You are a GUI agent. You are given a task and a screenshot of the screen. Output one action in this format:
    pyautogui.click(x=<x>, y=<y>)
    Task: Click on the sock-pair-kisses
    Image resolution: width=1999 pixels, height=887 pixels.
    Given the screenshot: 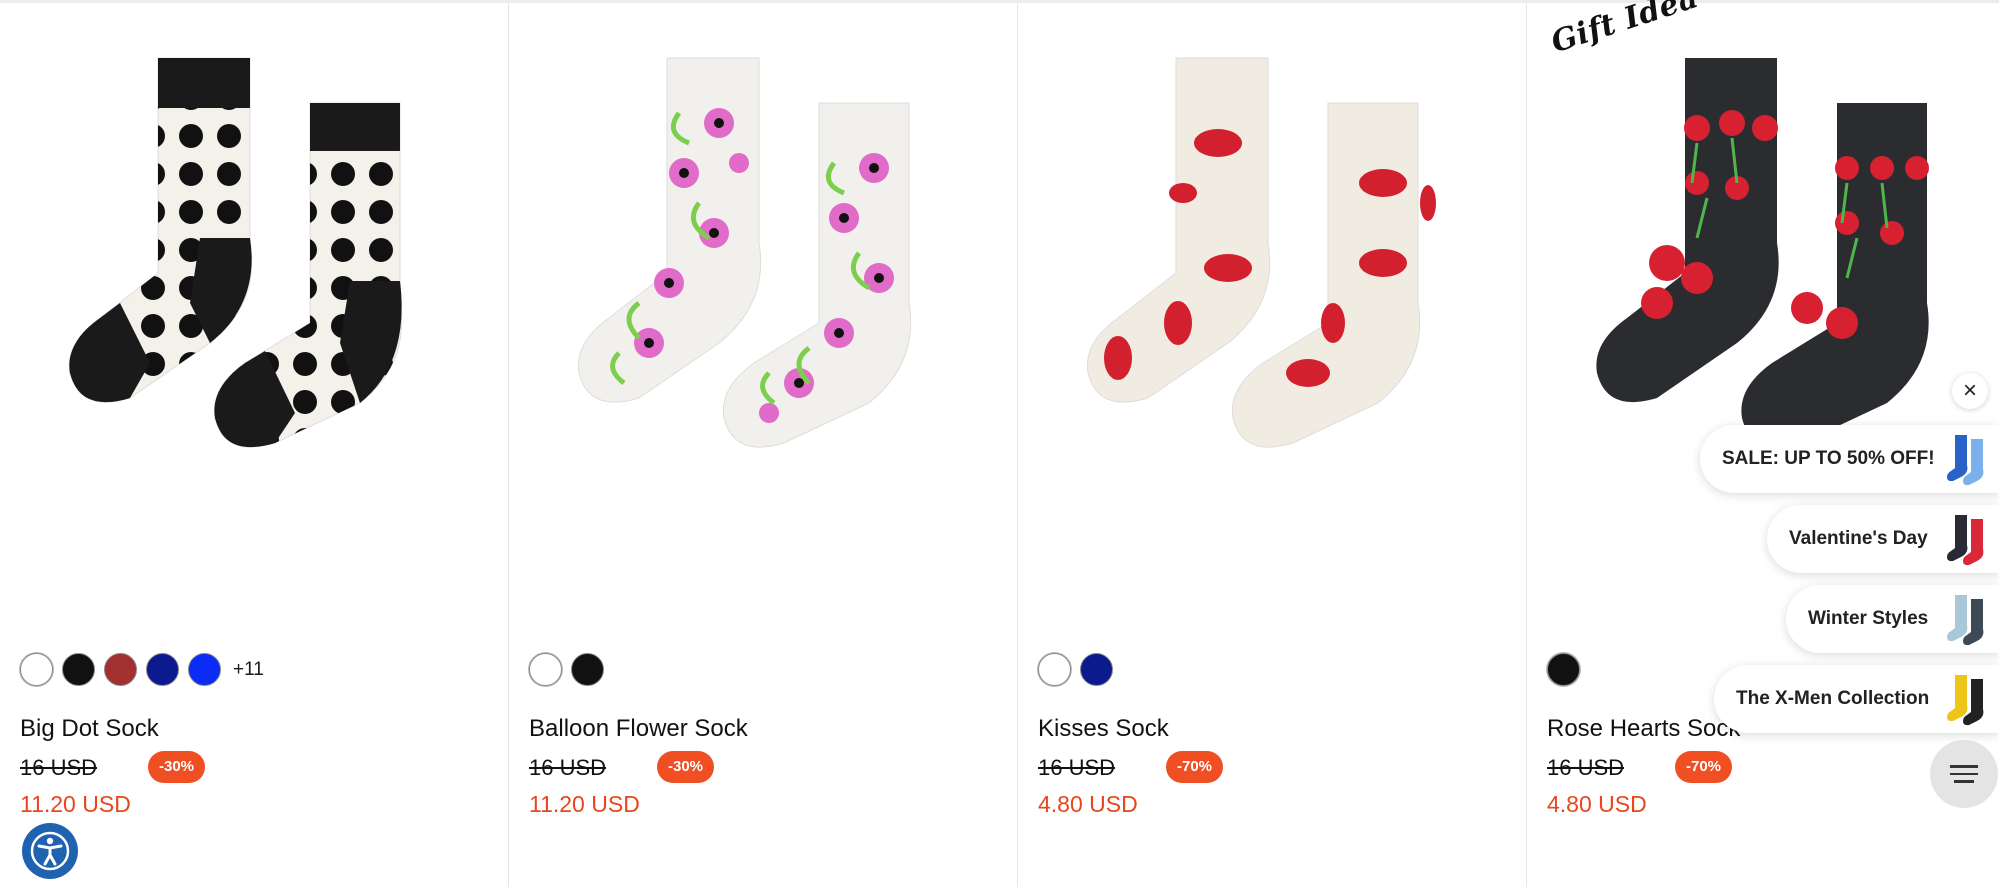 What is the action you would take?
    pyautogui.click(x=1261, y=252)
    